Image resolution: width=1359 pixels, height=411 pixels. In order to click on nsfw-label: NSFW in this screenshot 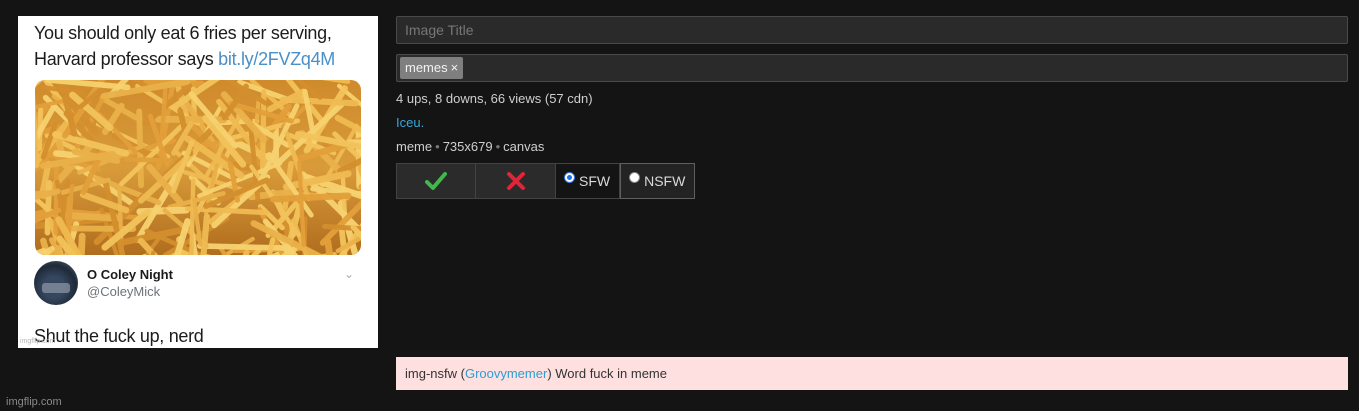, I will do `click(665, 181)`.